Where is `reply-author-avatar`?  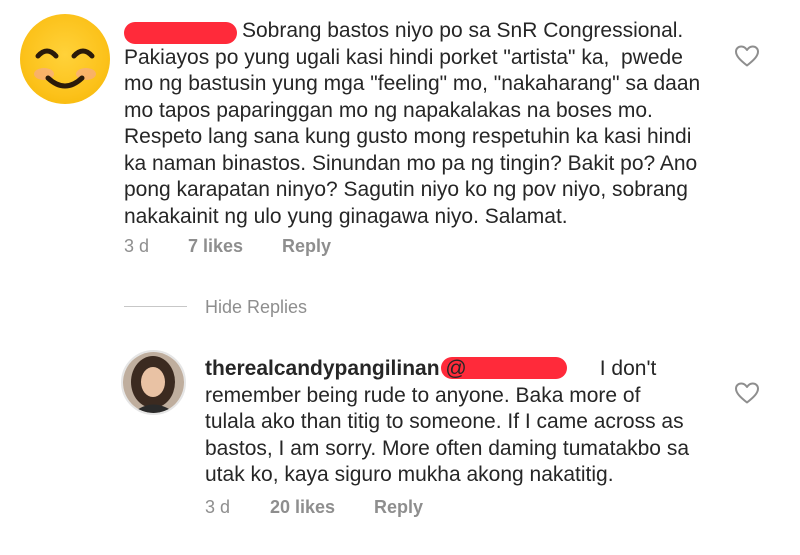
reply-author-avatar is located at coordinates (153, 382).